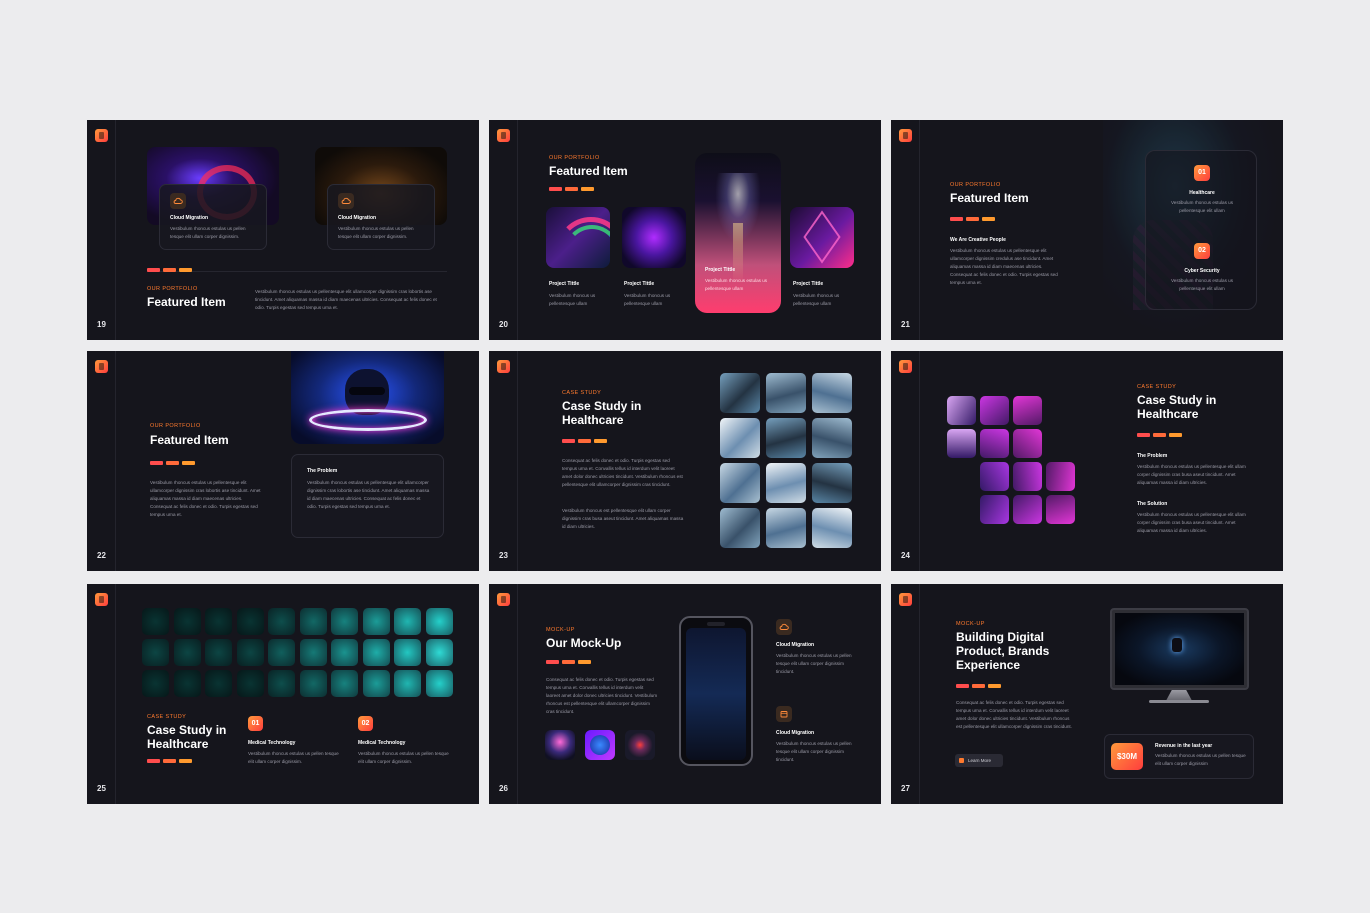 The height and width of the screenshot is (913, 1370). What do you see at coordinates (1184, 746) in the screenshot?
I see `stat-title: Revenue in the last year` at bounding box center [1184, 746].